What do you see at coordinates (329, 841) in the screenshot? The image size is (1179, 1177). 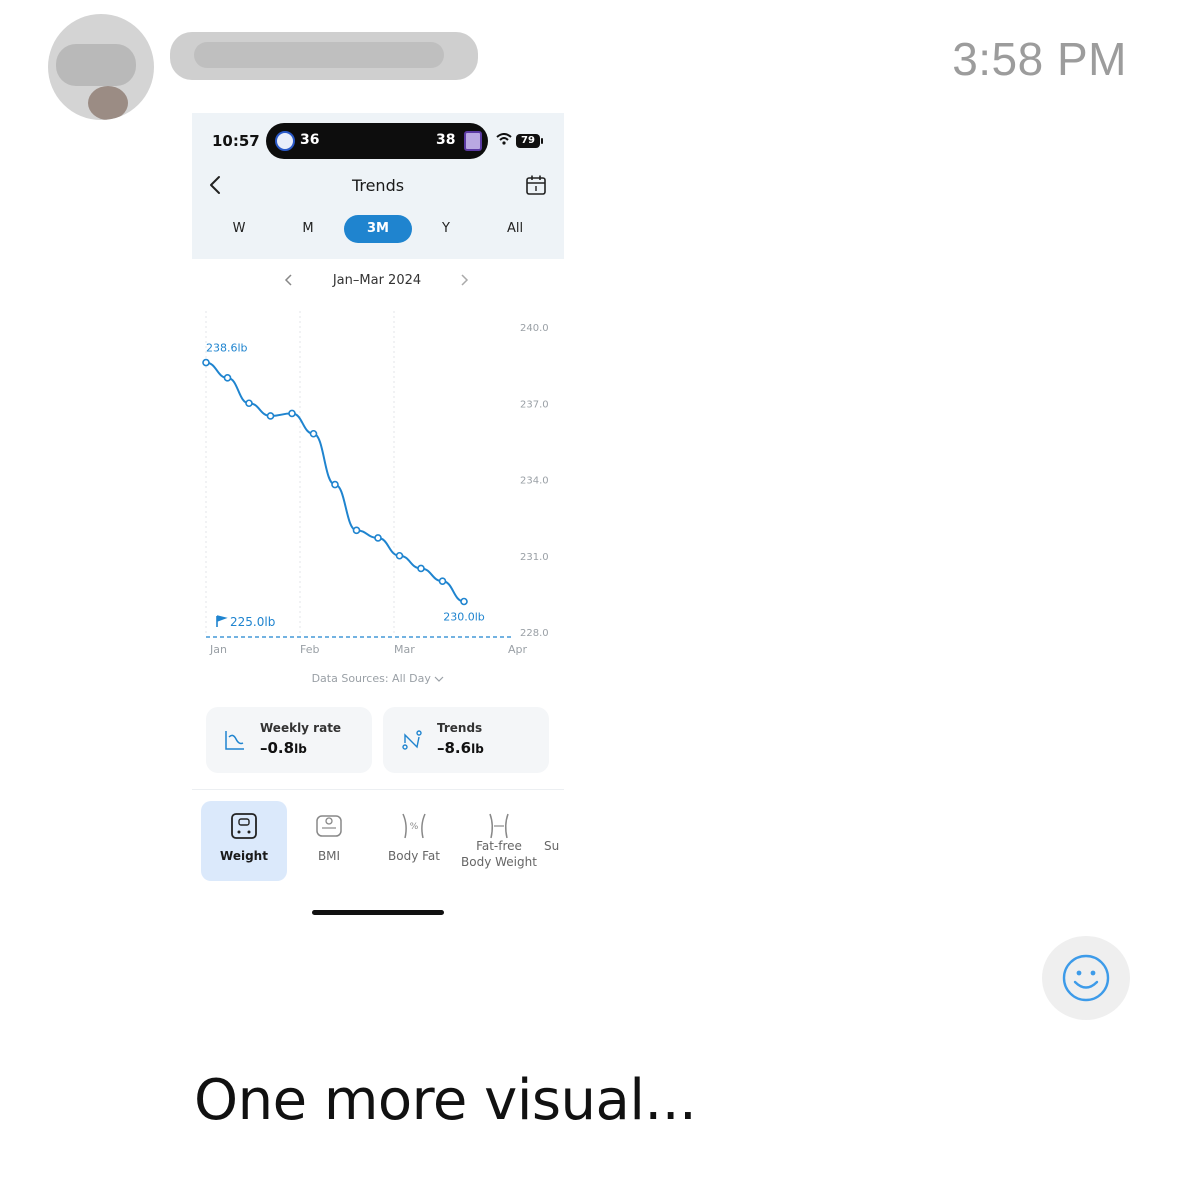 I see `tab-bmi: BMI` at bounding box center [329, 841].